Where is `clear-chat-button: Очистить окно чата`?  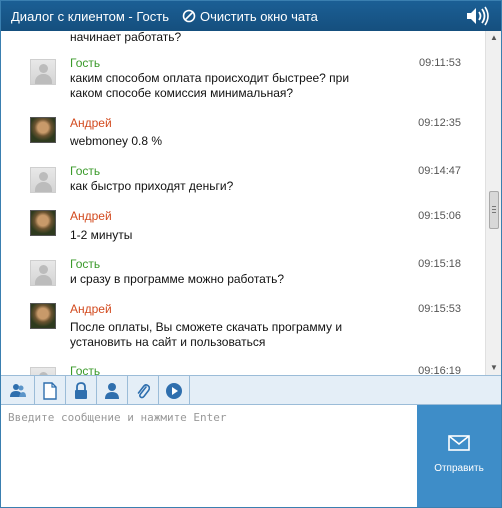
clear-chat-button: Очистить окно чата is located at coordinates (250, 16).